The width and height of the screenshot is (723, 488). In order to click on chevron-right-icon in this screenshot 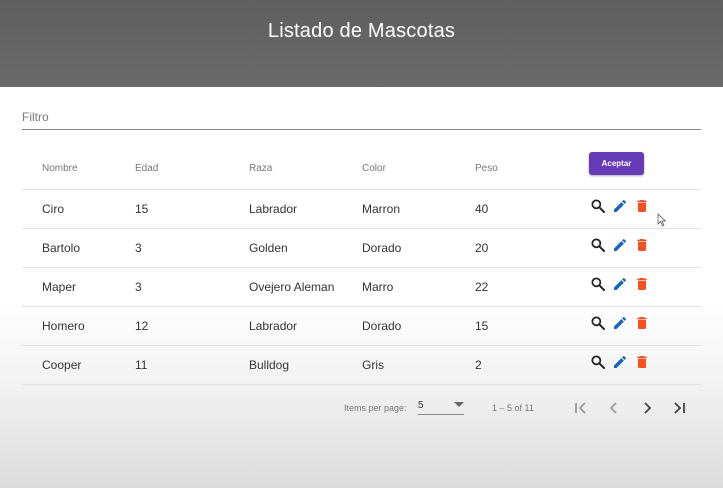, I will do `click(648, 408)`.